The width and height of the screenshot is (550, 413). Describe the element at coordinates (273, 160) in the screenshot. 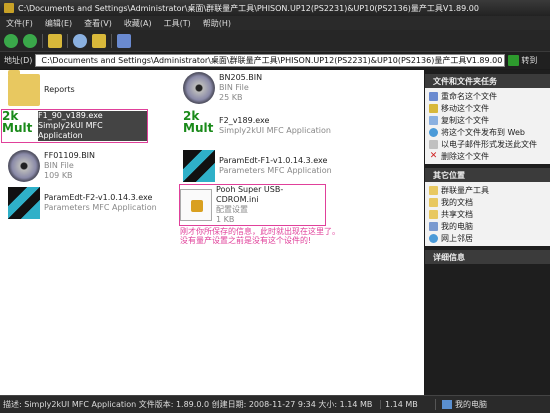

I see `file-name: ParamEdt-F1-v1.0.14.3.exe` at that location.